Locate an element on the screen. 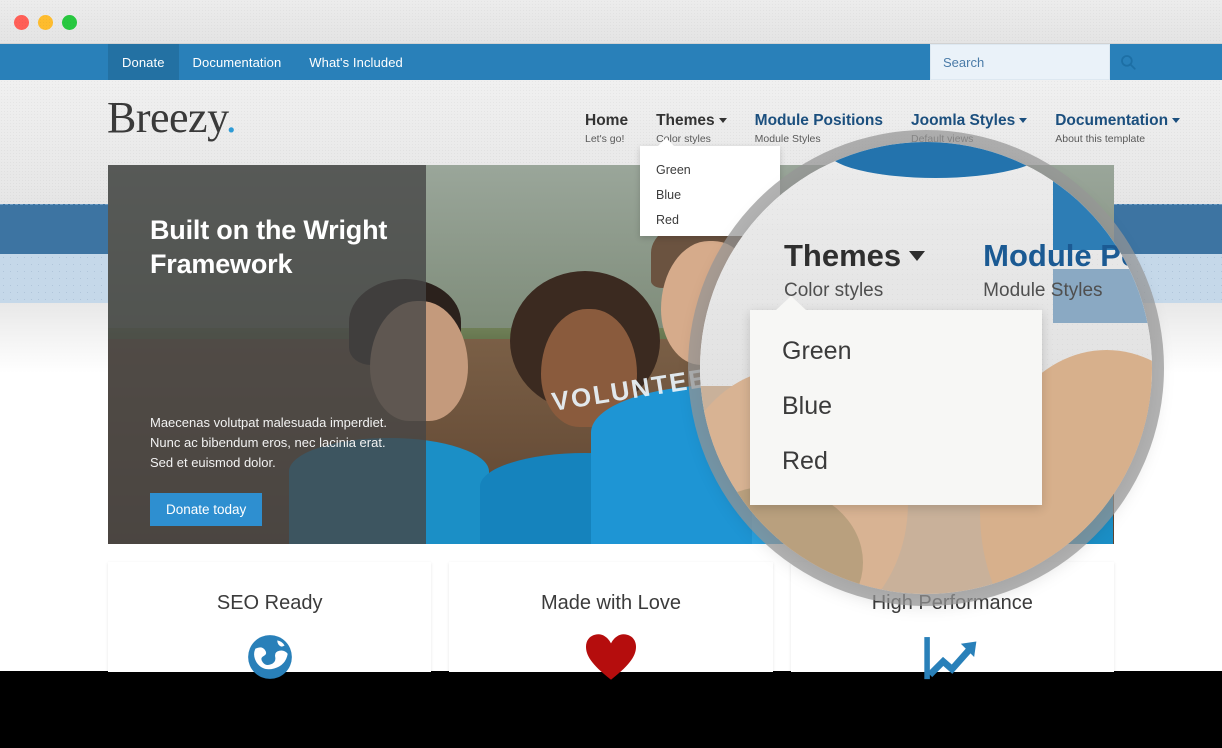  nav-title: Joomla Styles is located at coordinates (969, 121).